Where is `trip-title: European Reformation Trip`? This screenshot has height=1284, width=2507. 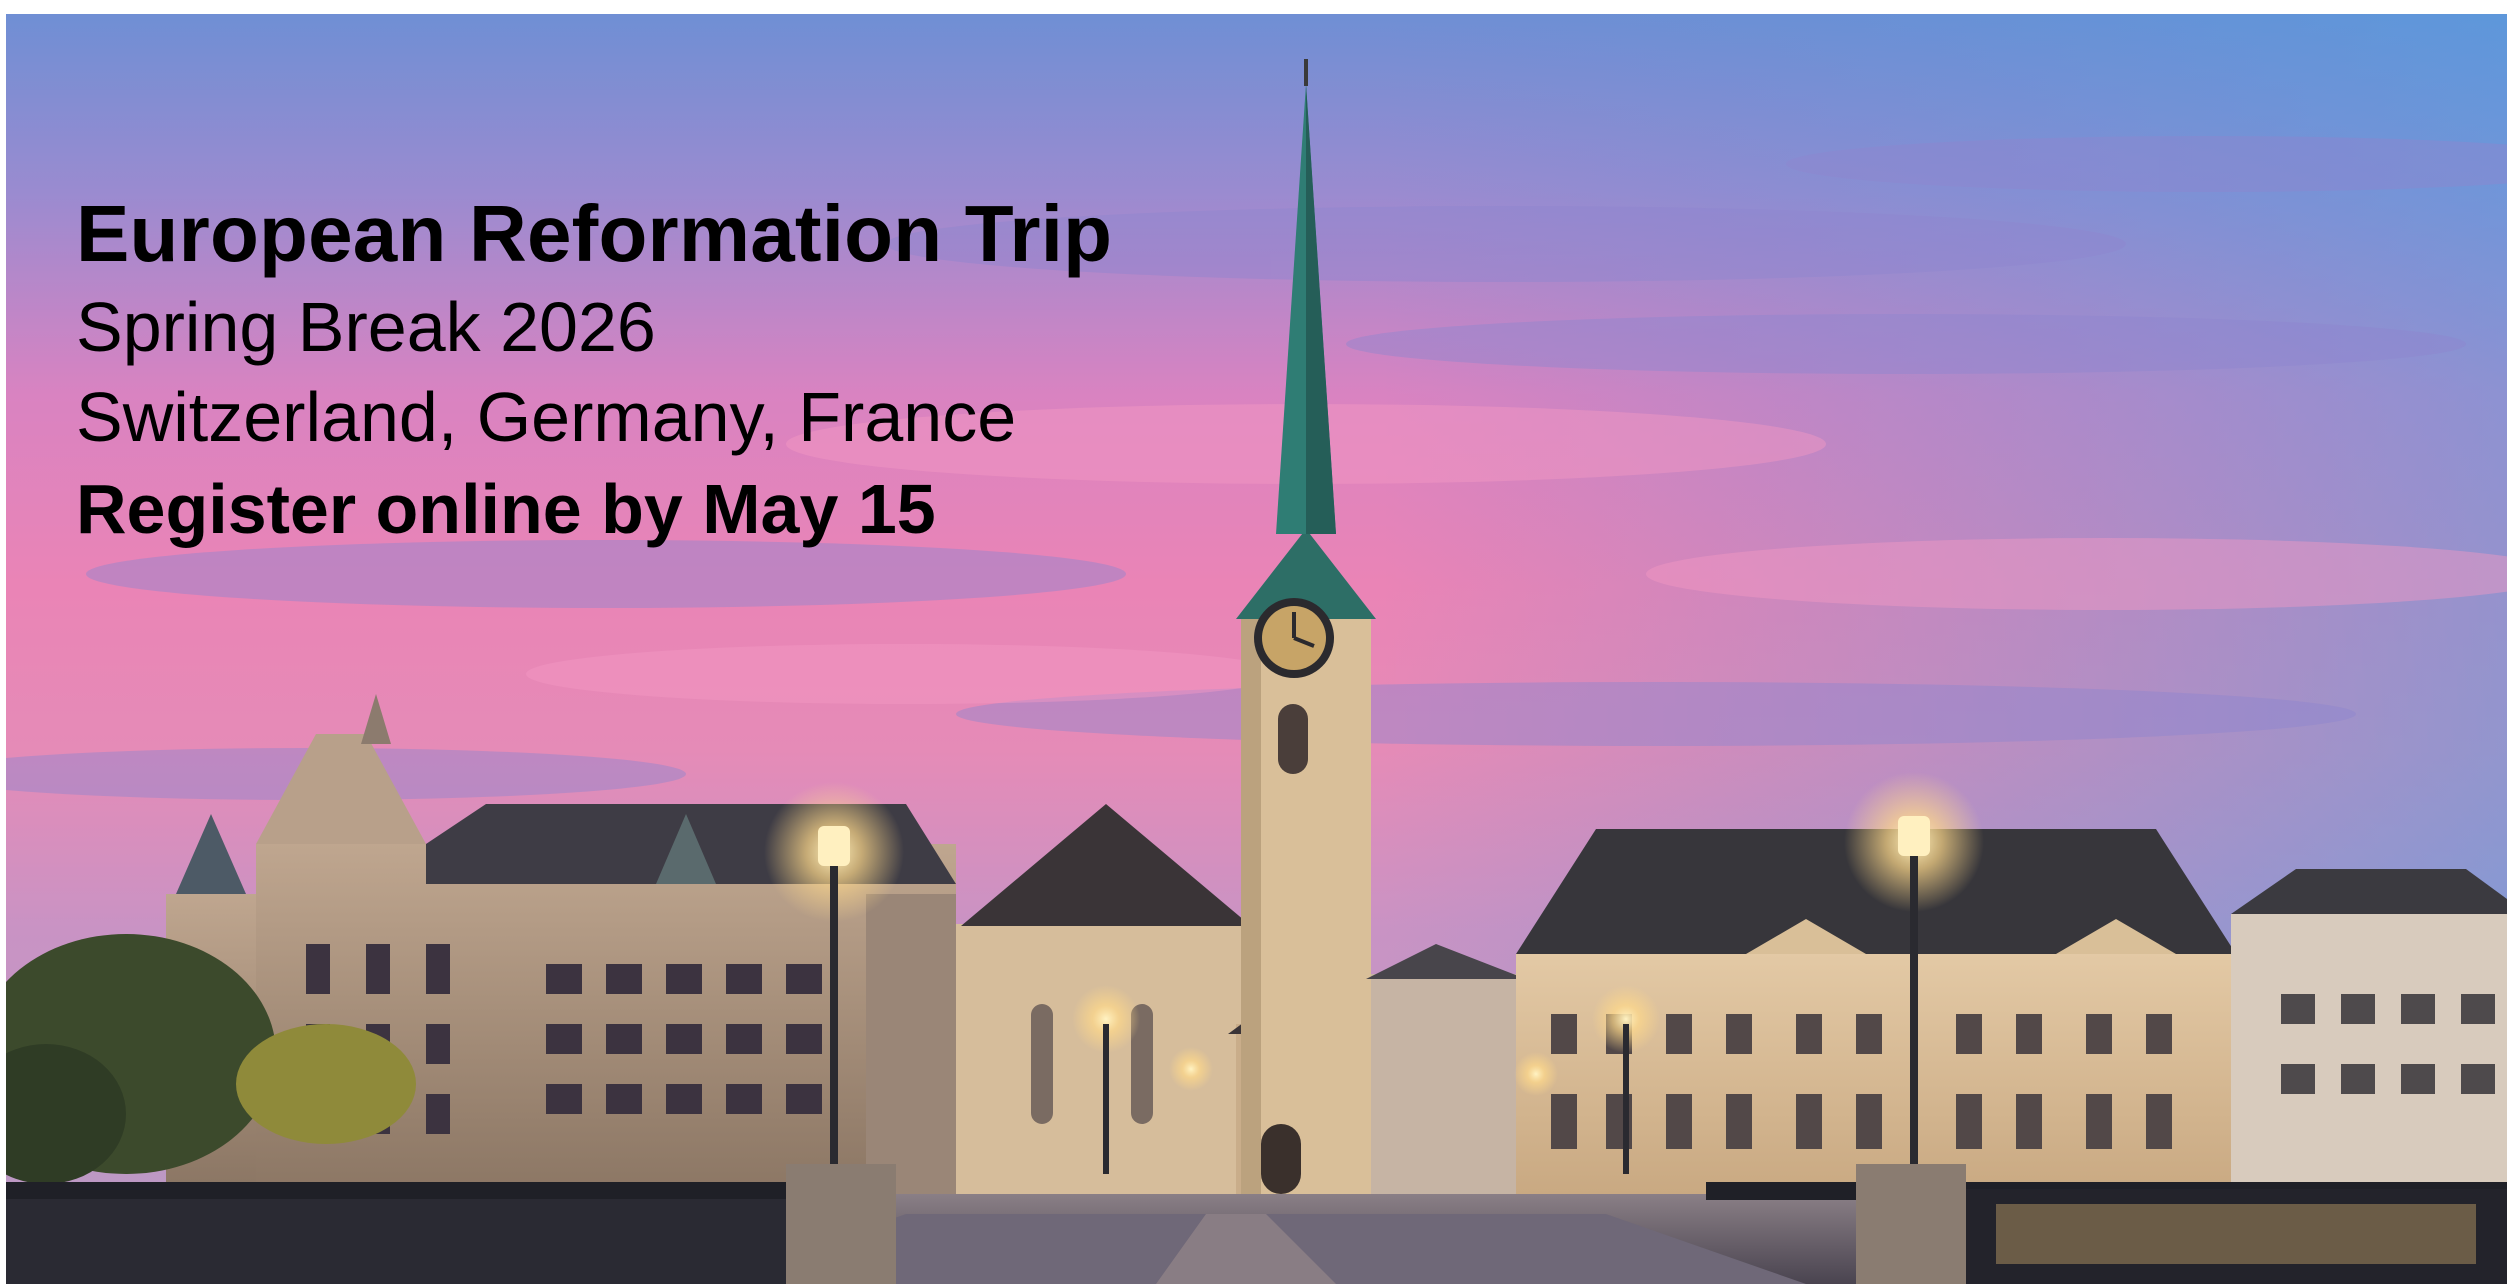
trip-title: European Reformation Trip is located at coordinates (594, 233).